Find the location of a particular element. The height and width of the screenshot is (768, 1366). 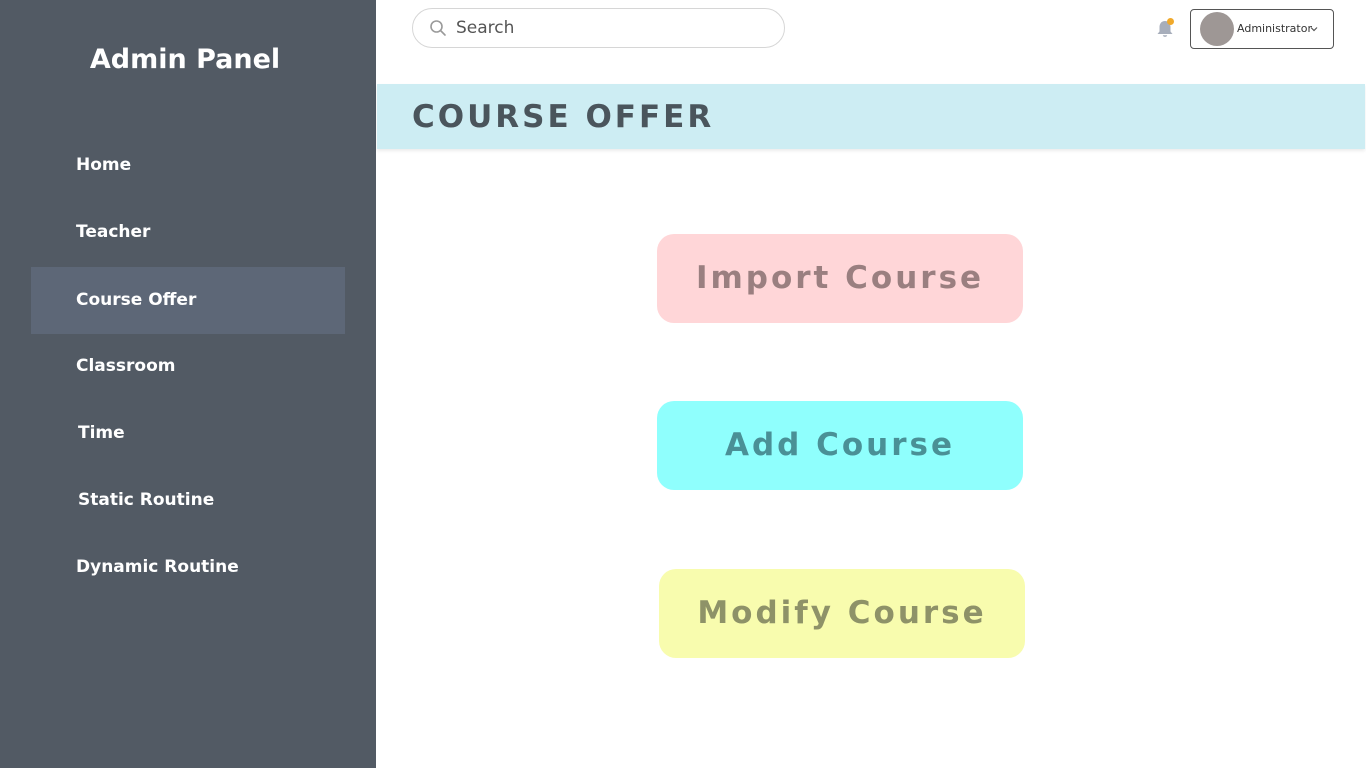

user-name: Administrator is located at coordinates (1274, 28).